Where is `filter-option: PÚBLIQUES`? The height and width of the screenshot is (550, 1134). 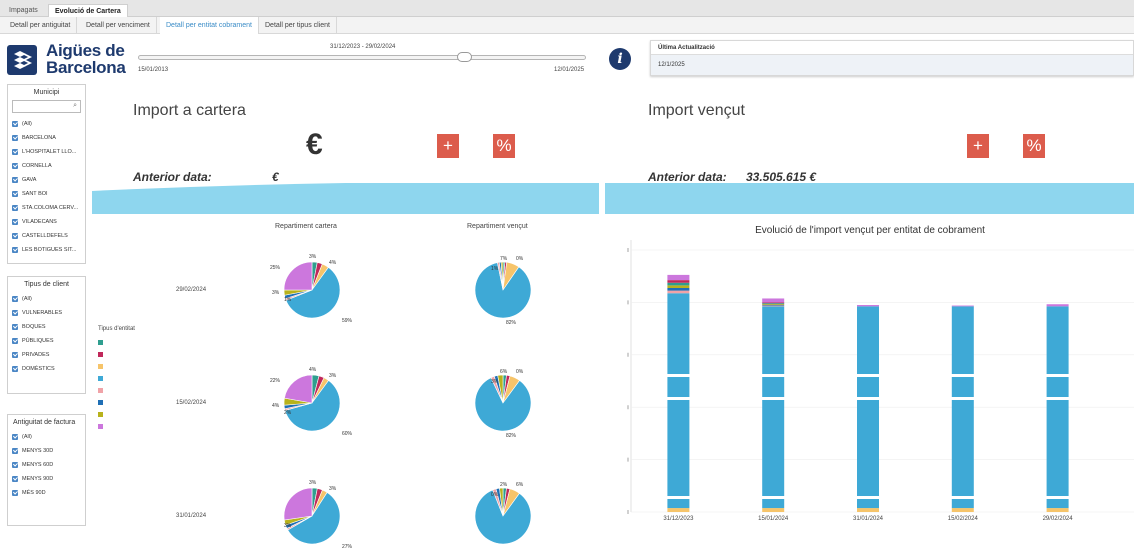
filter-option: PÚBLIQUES is located at coordinates (46, 341).